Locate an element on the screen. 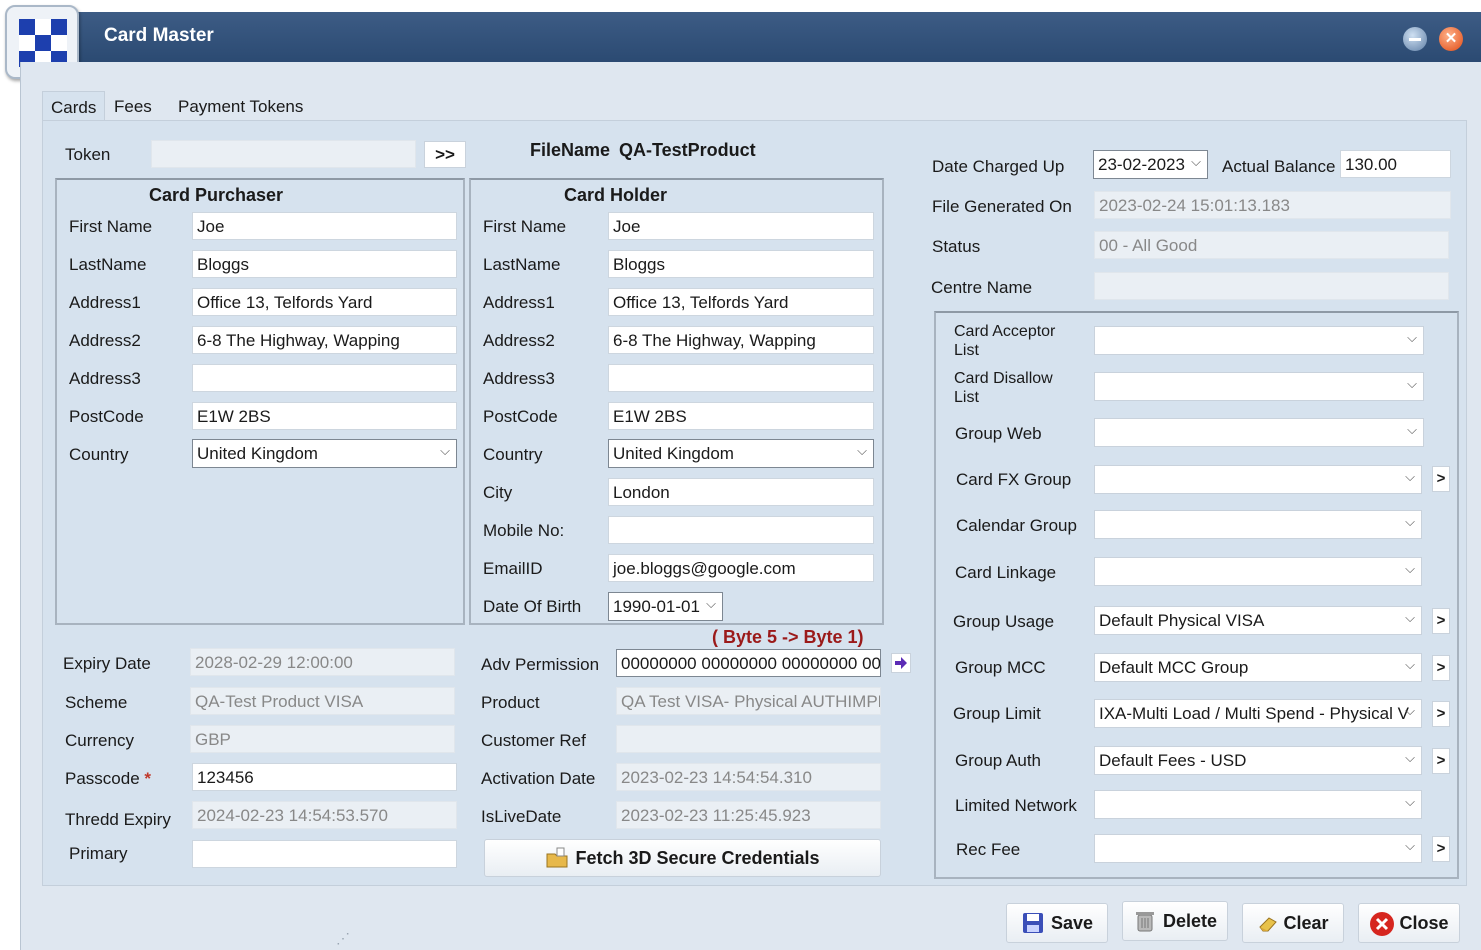 The image size is (1481, 950). group-auth-open-button: > is located at coordinates (1441, 761).